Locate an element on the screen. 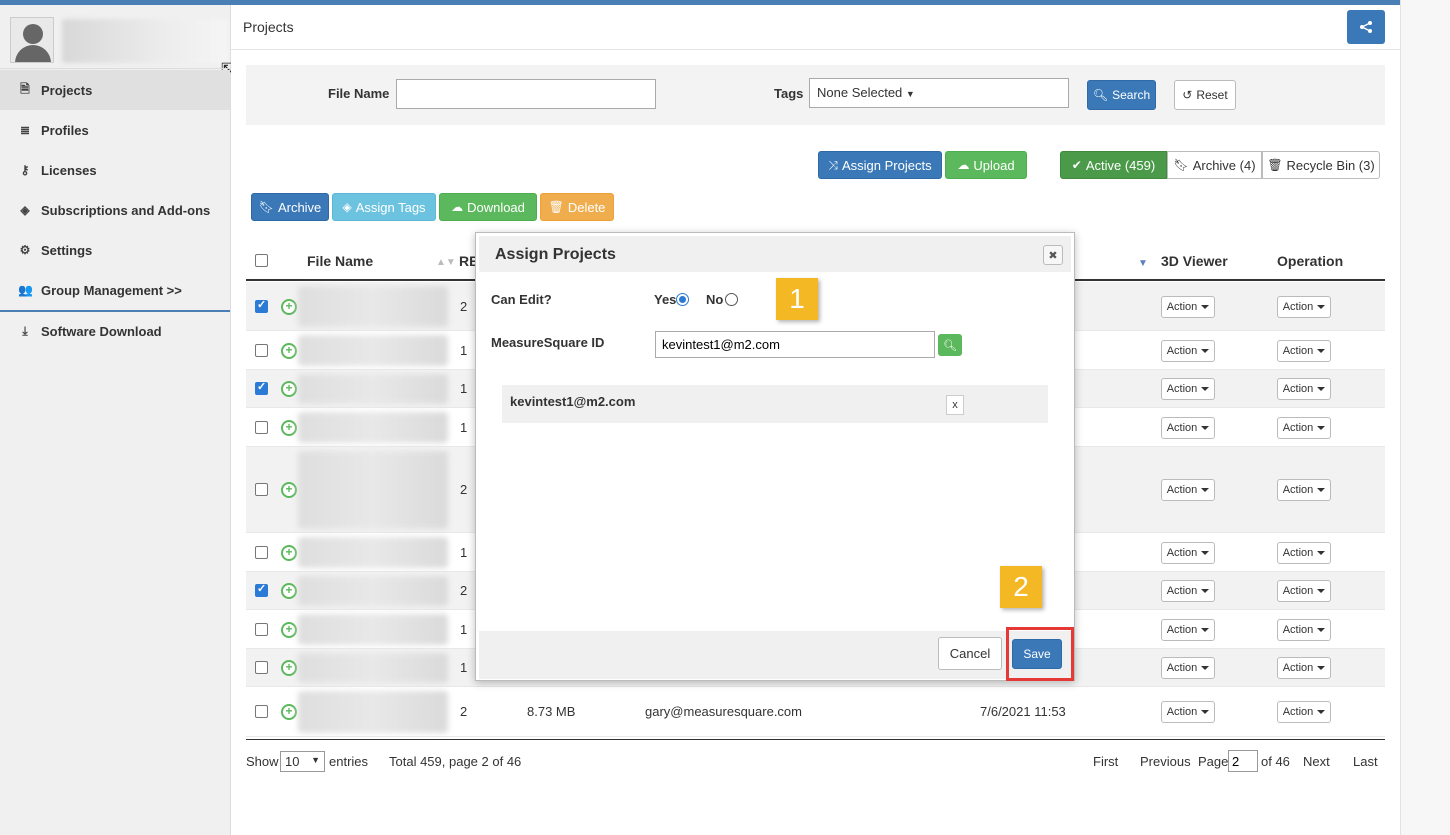 This screenshot has height=835, width=1450. reset-button-label: Reset is located at coordinates (1212, 95).